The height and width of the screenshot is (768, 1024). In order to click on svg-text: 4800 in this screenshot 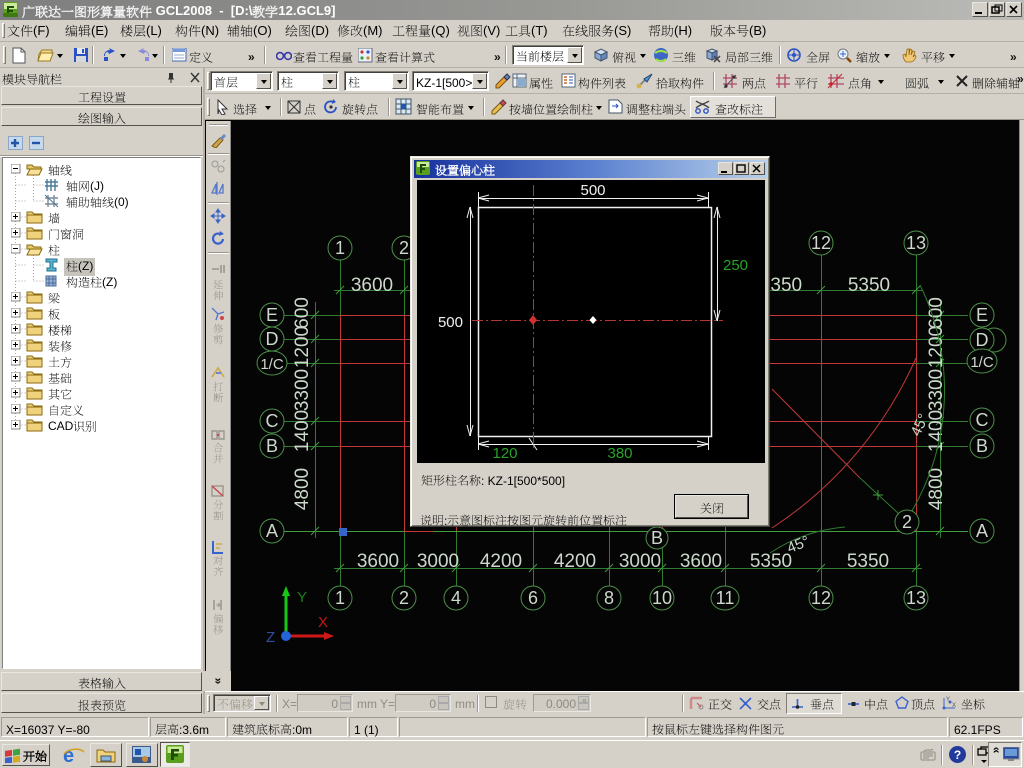, I will do `click(302, 489)`.